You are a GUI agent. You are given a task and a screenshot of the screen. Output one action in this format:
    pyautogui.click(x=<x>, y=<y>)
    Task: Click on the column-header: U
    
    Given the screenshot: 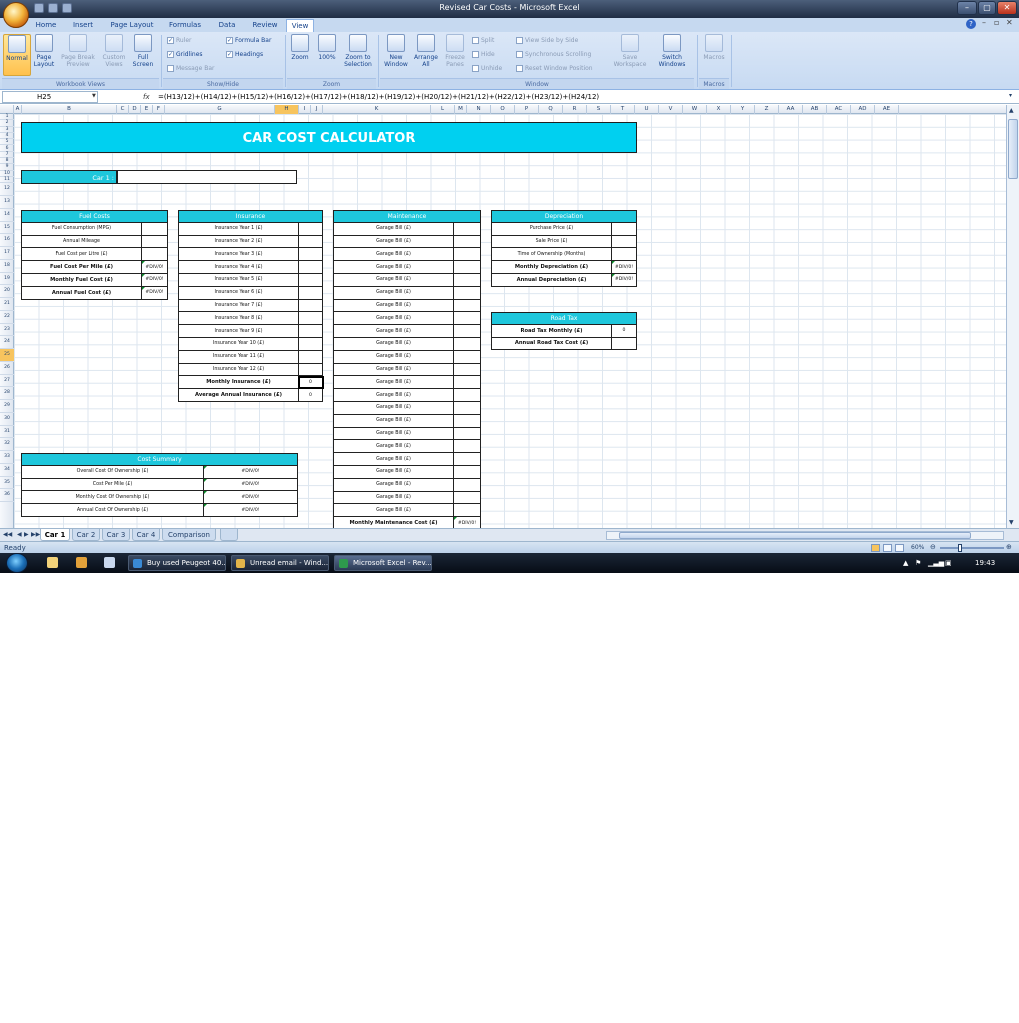 What is the action you would take?
    pyautogui.click(x=647, y=109)
    